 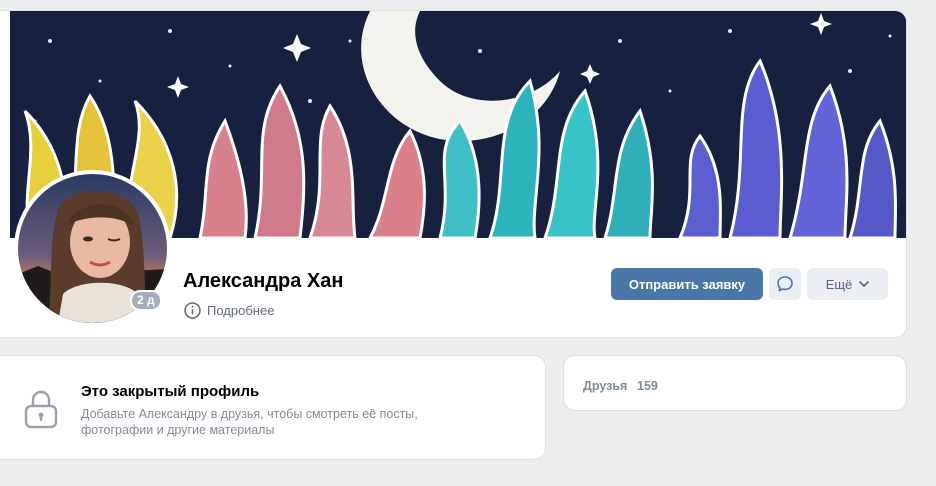 I want to click on friends-count: 159, so click(x=647, y=386).